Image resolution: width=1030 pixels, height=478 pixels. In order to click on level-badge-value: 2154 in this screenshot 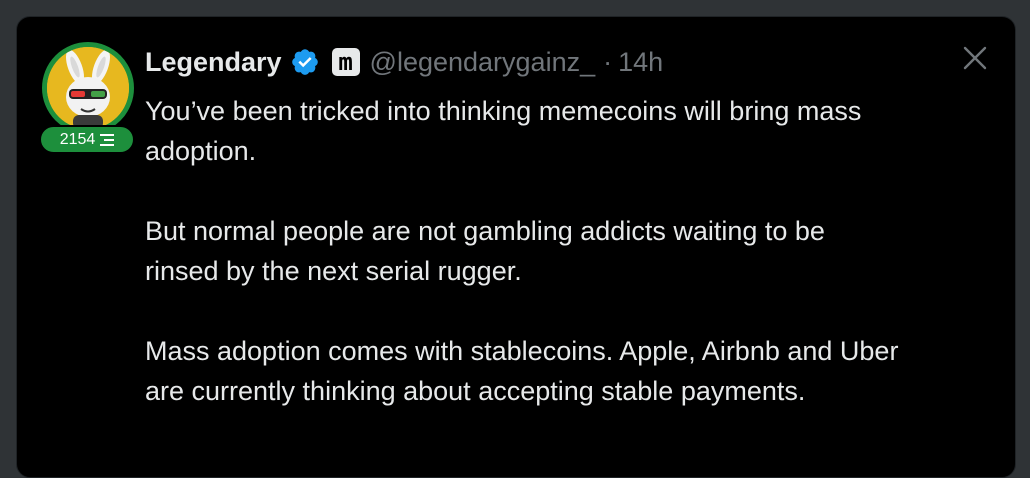, I will do `click(77, 139)`.